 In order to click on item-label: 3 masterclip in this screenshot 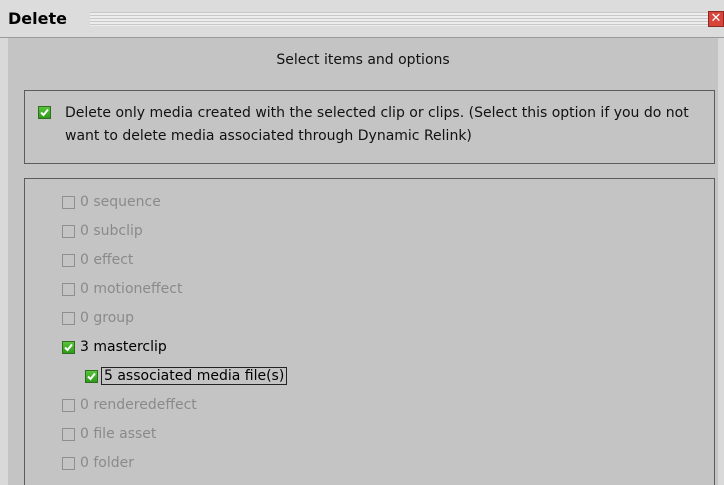, I will do `click(123, 347)`.